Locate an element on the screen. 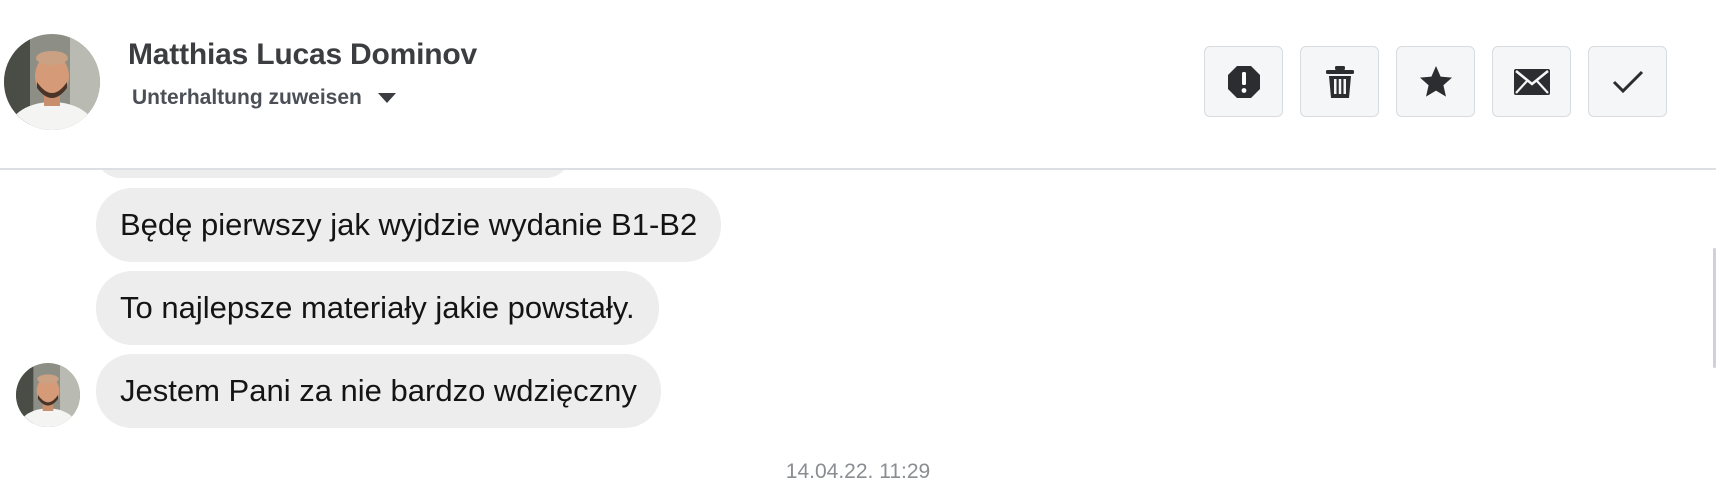  message-bubble: Jestem Pani za nie bardzo wdzięczny is located at coordinates (378, 391).